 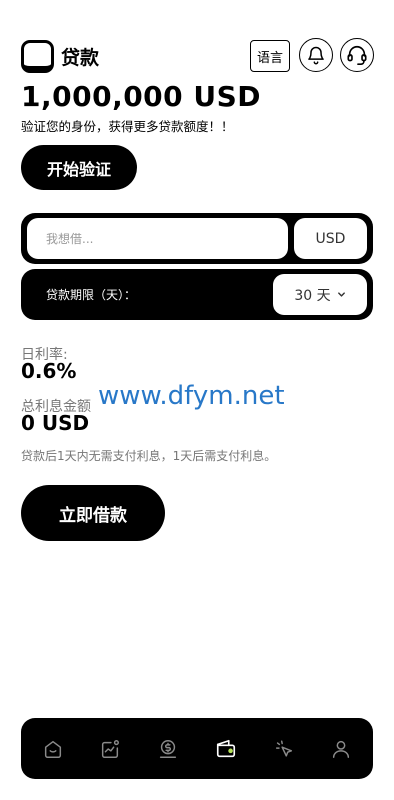 I want to click on loan-term-label: 贷款期限（天）：, so click(x=91, y=295).